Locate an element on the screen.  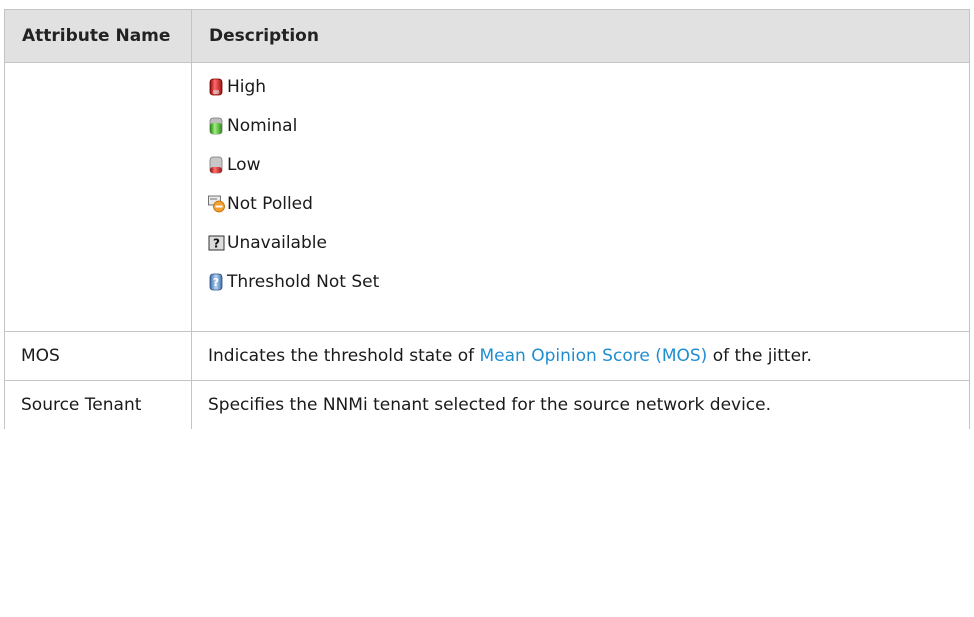
status-label: High is located at coordinates (247, 86).